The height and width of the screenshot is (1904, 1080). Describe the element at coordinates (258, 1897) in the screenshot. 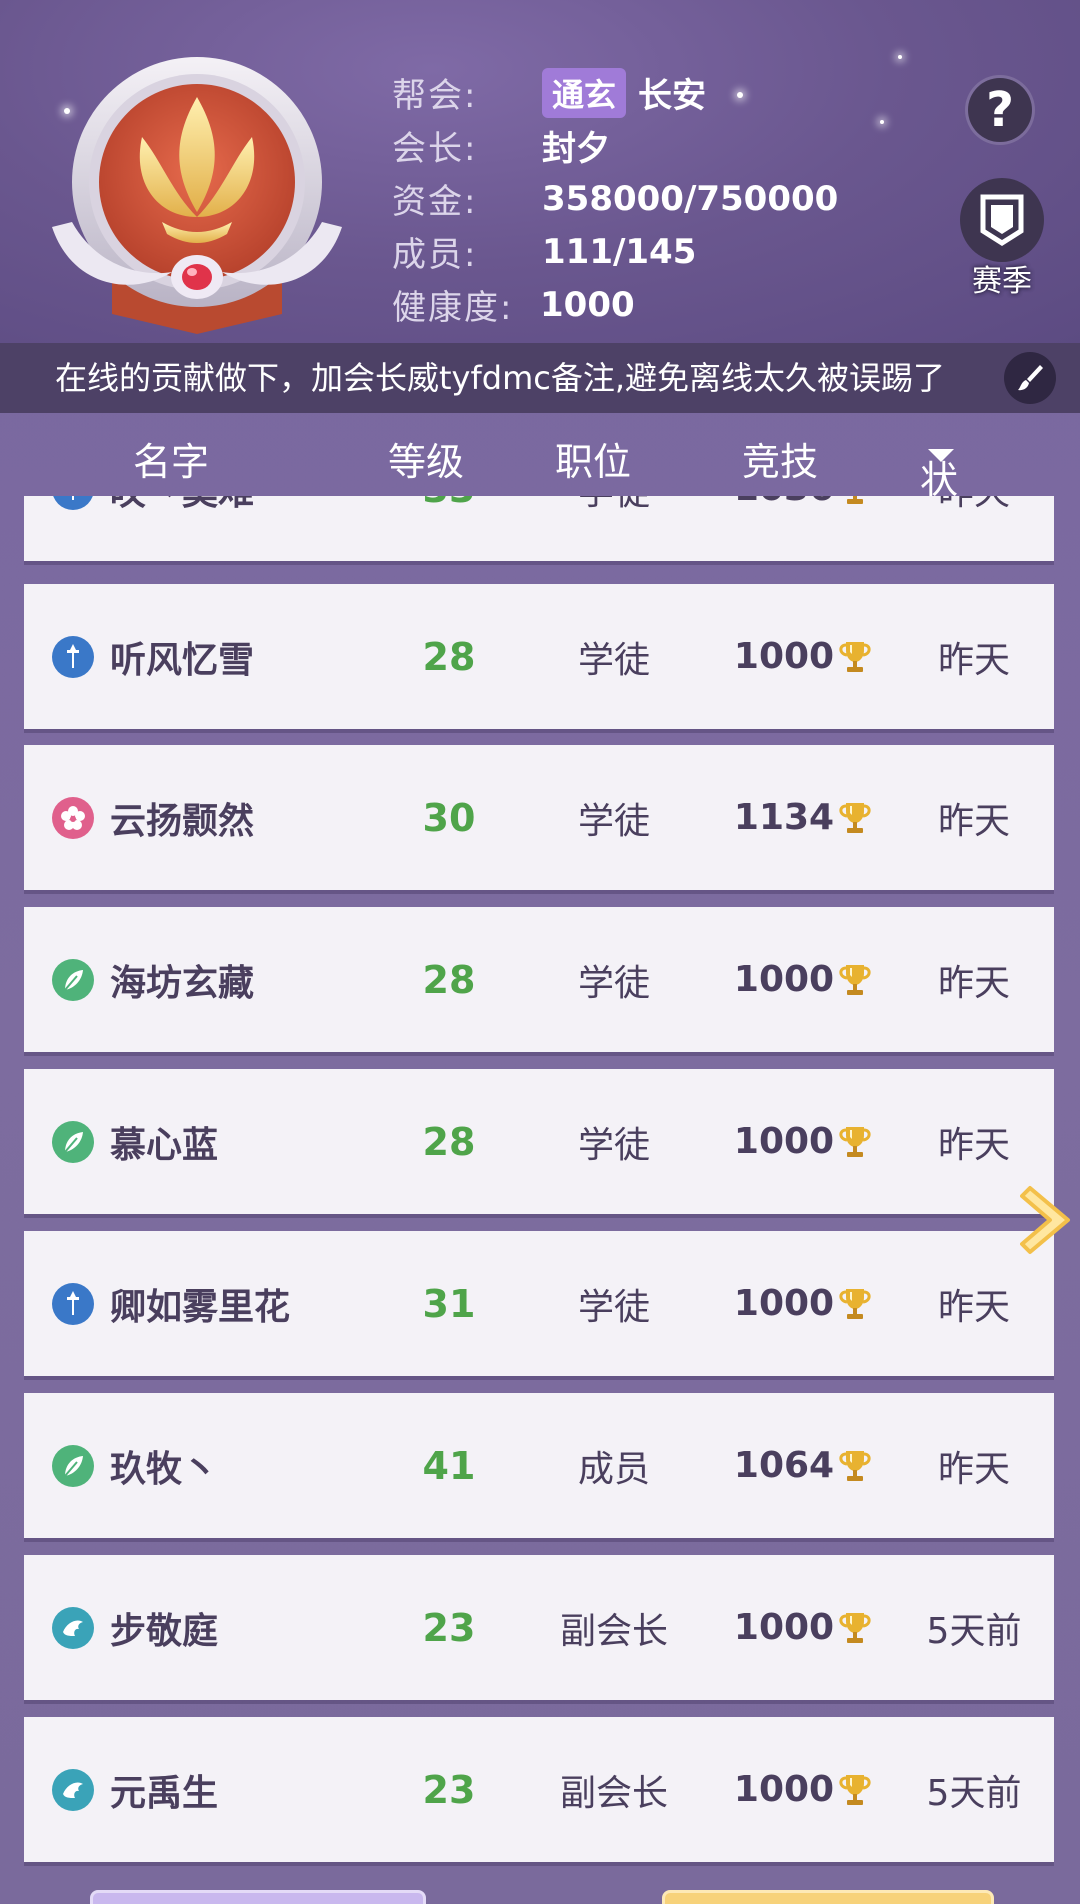

I see `bottom-left-button` at that location.